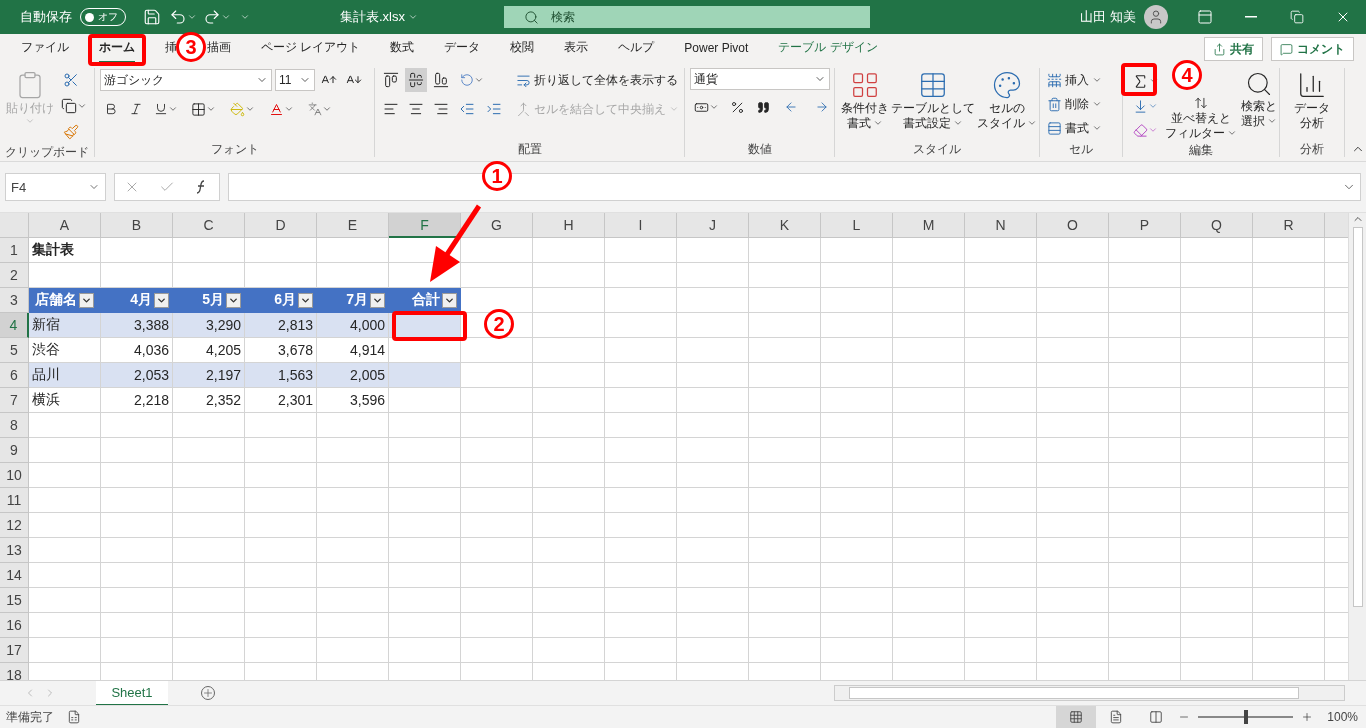 This screenshot has width=1366, height=728. I want to click on align-middle-icon, so click(416, 80).